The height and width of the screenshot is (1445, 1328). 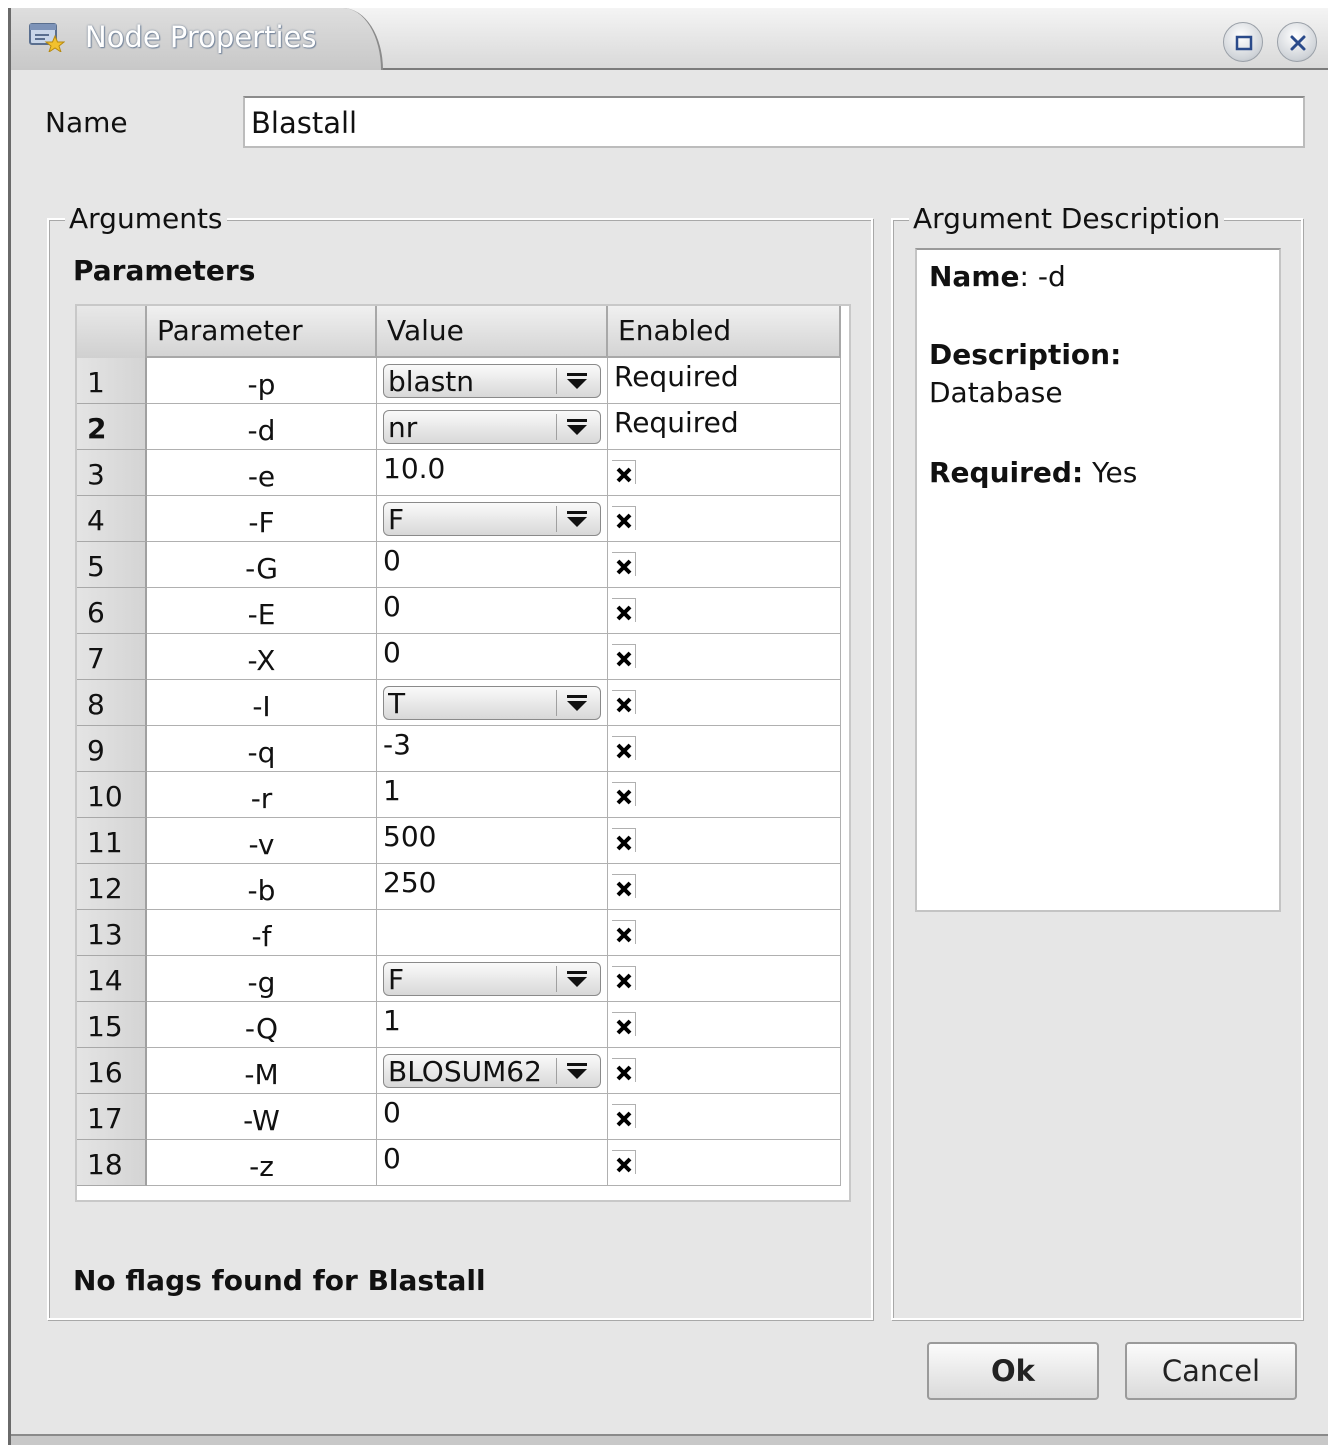 I want to click on value-text: 250, so click(x=410, y=882).